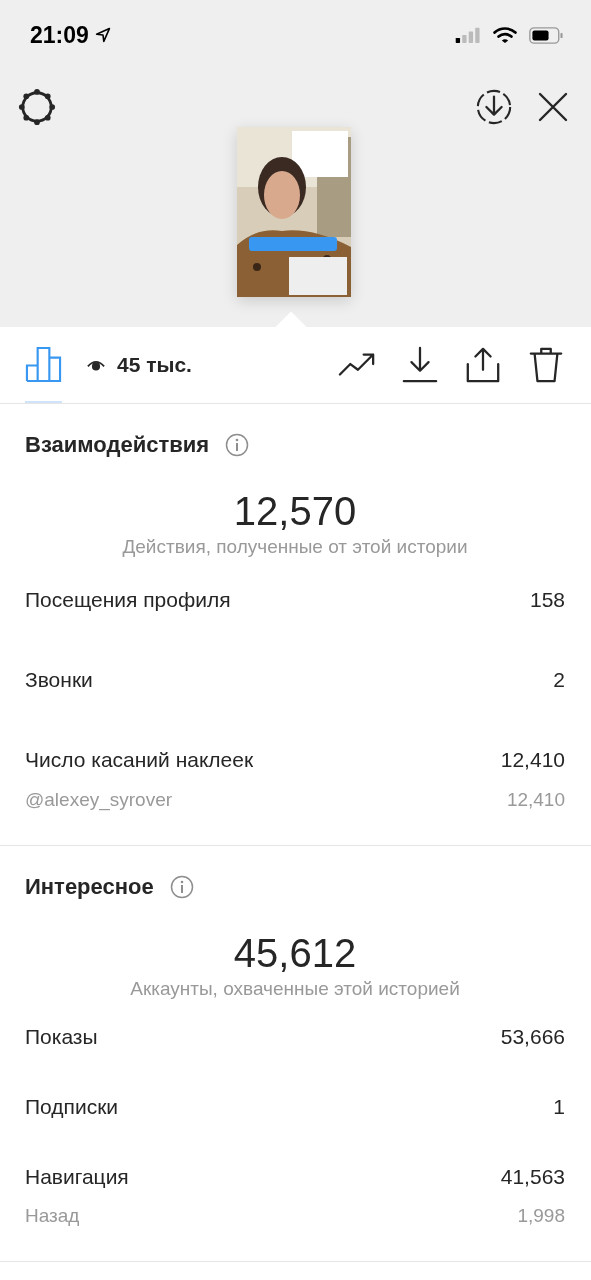  I want to click on battery-icon, so click(546, 35).